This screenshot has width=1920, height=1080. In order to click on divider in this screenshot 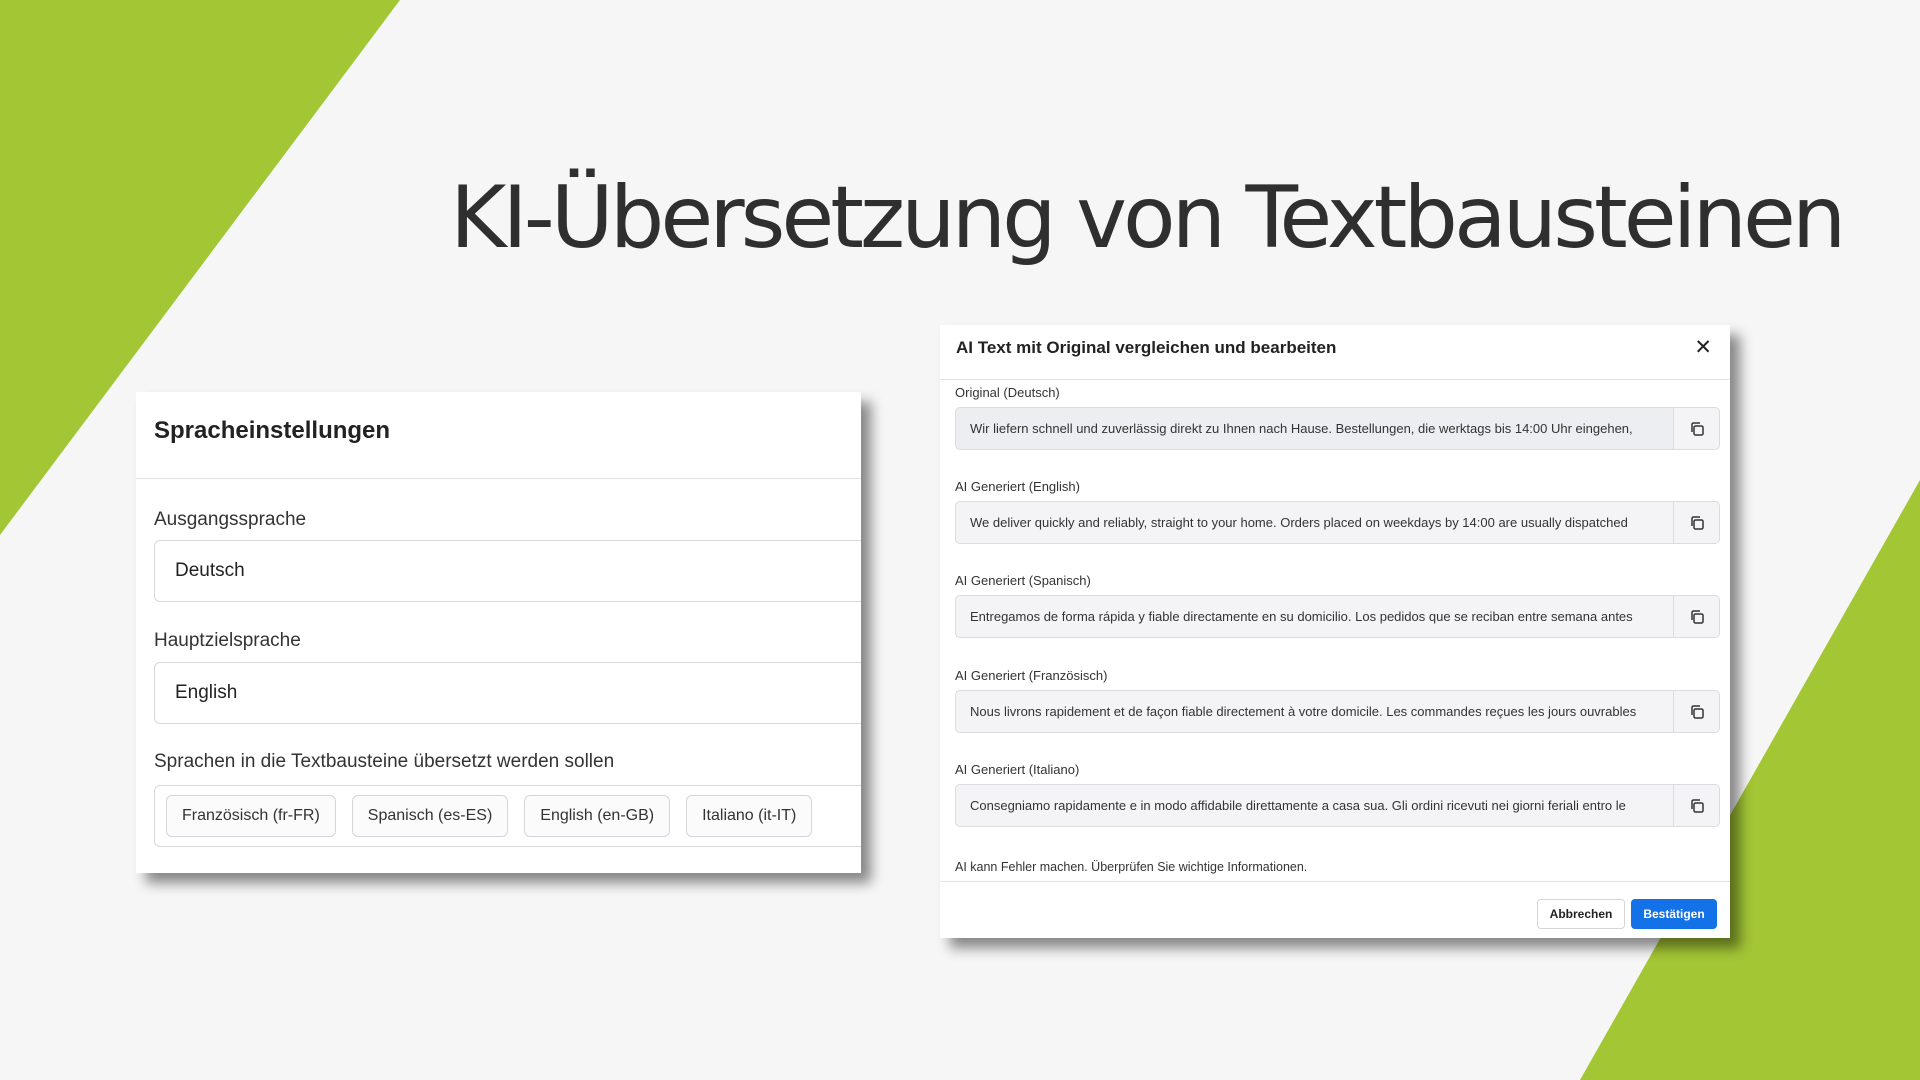, I will do `click(498, 478)`.